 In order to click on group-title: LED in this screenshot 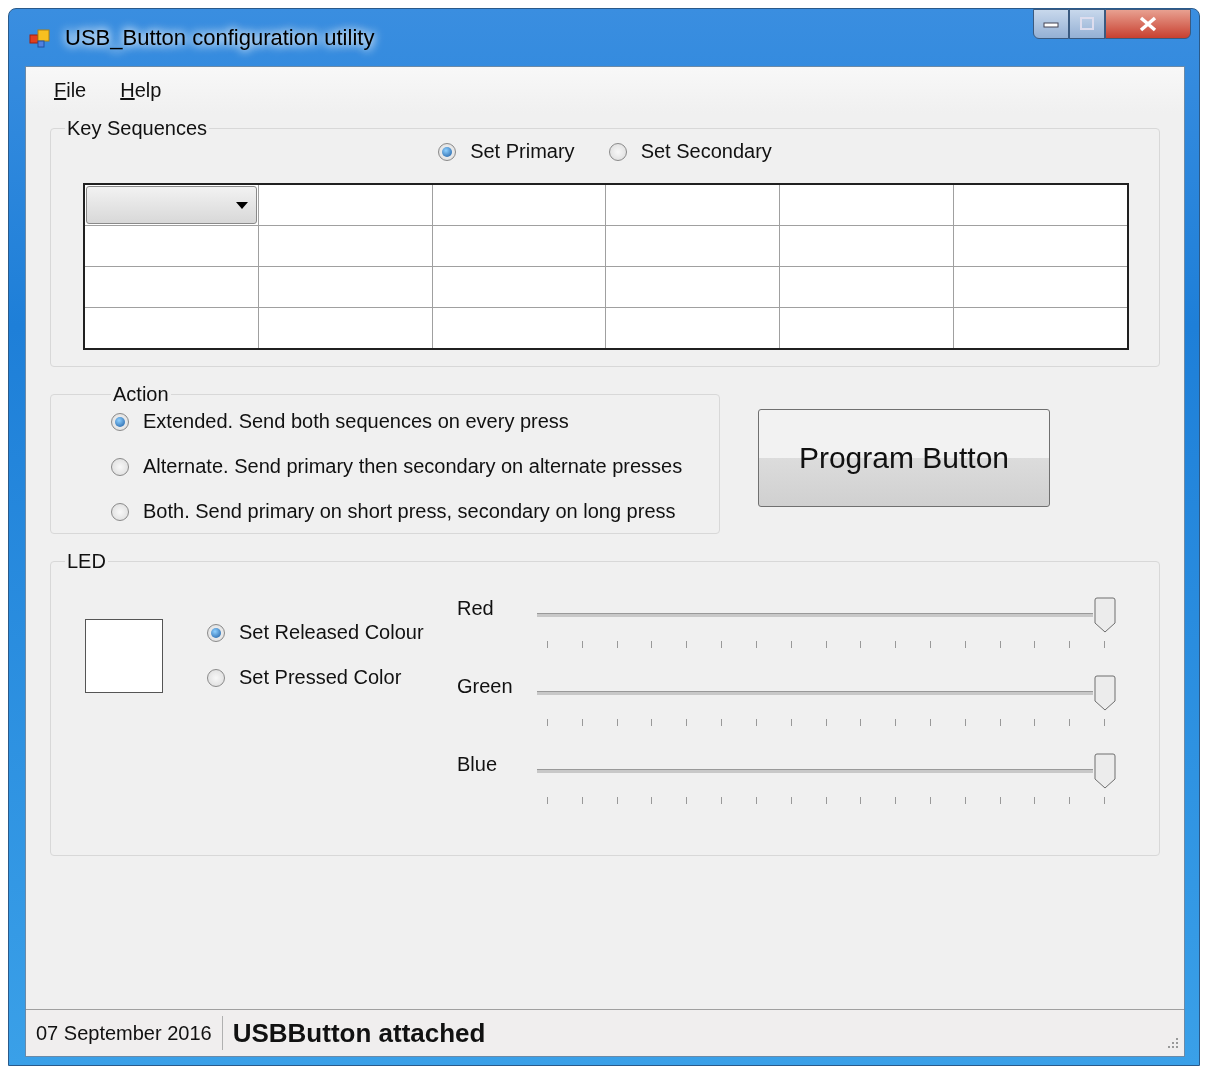, I will do `click(86, 561)`.